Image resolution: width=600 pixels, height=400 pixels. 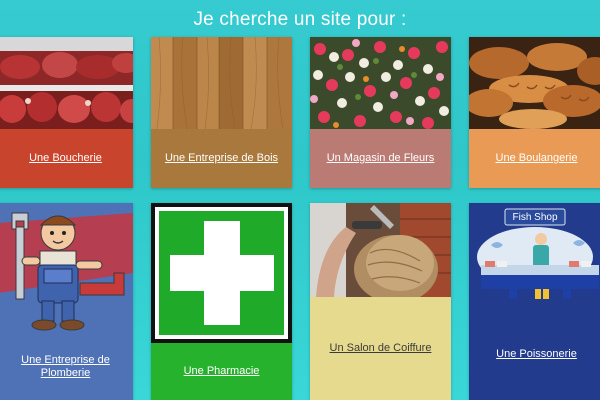 I want to click on card-bois: Une Entreprise de Bois, so click(x=221, y=112).